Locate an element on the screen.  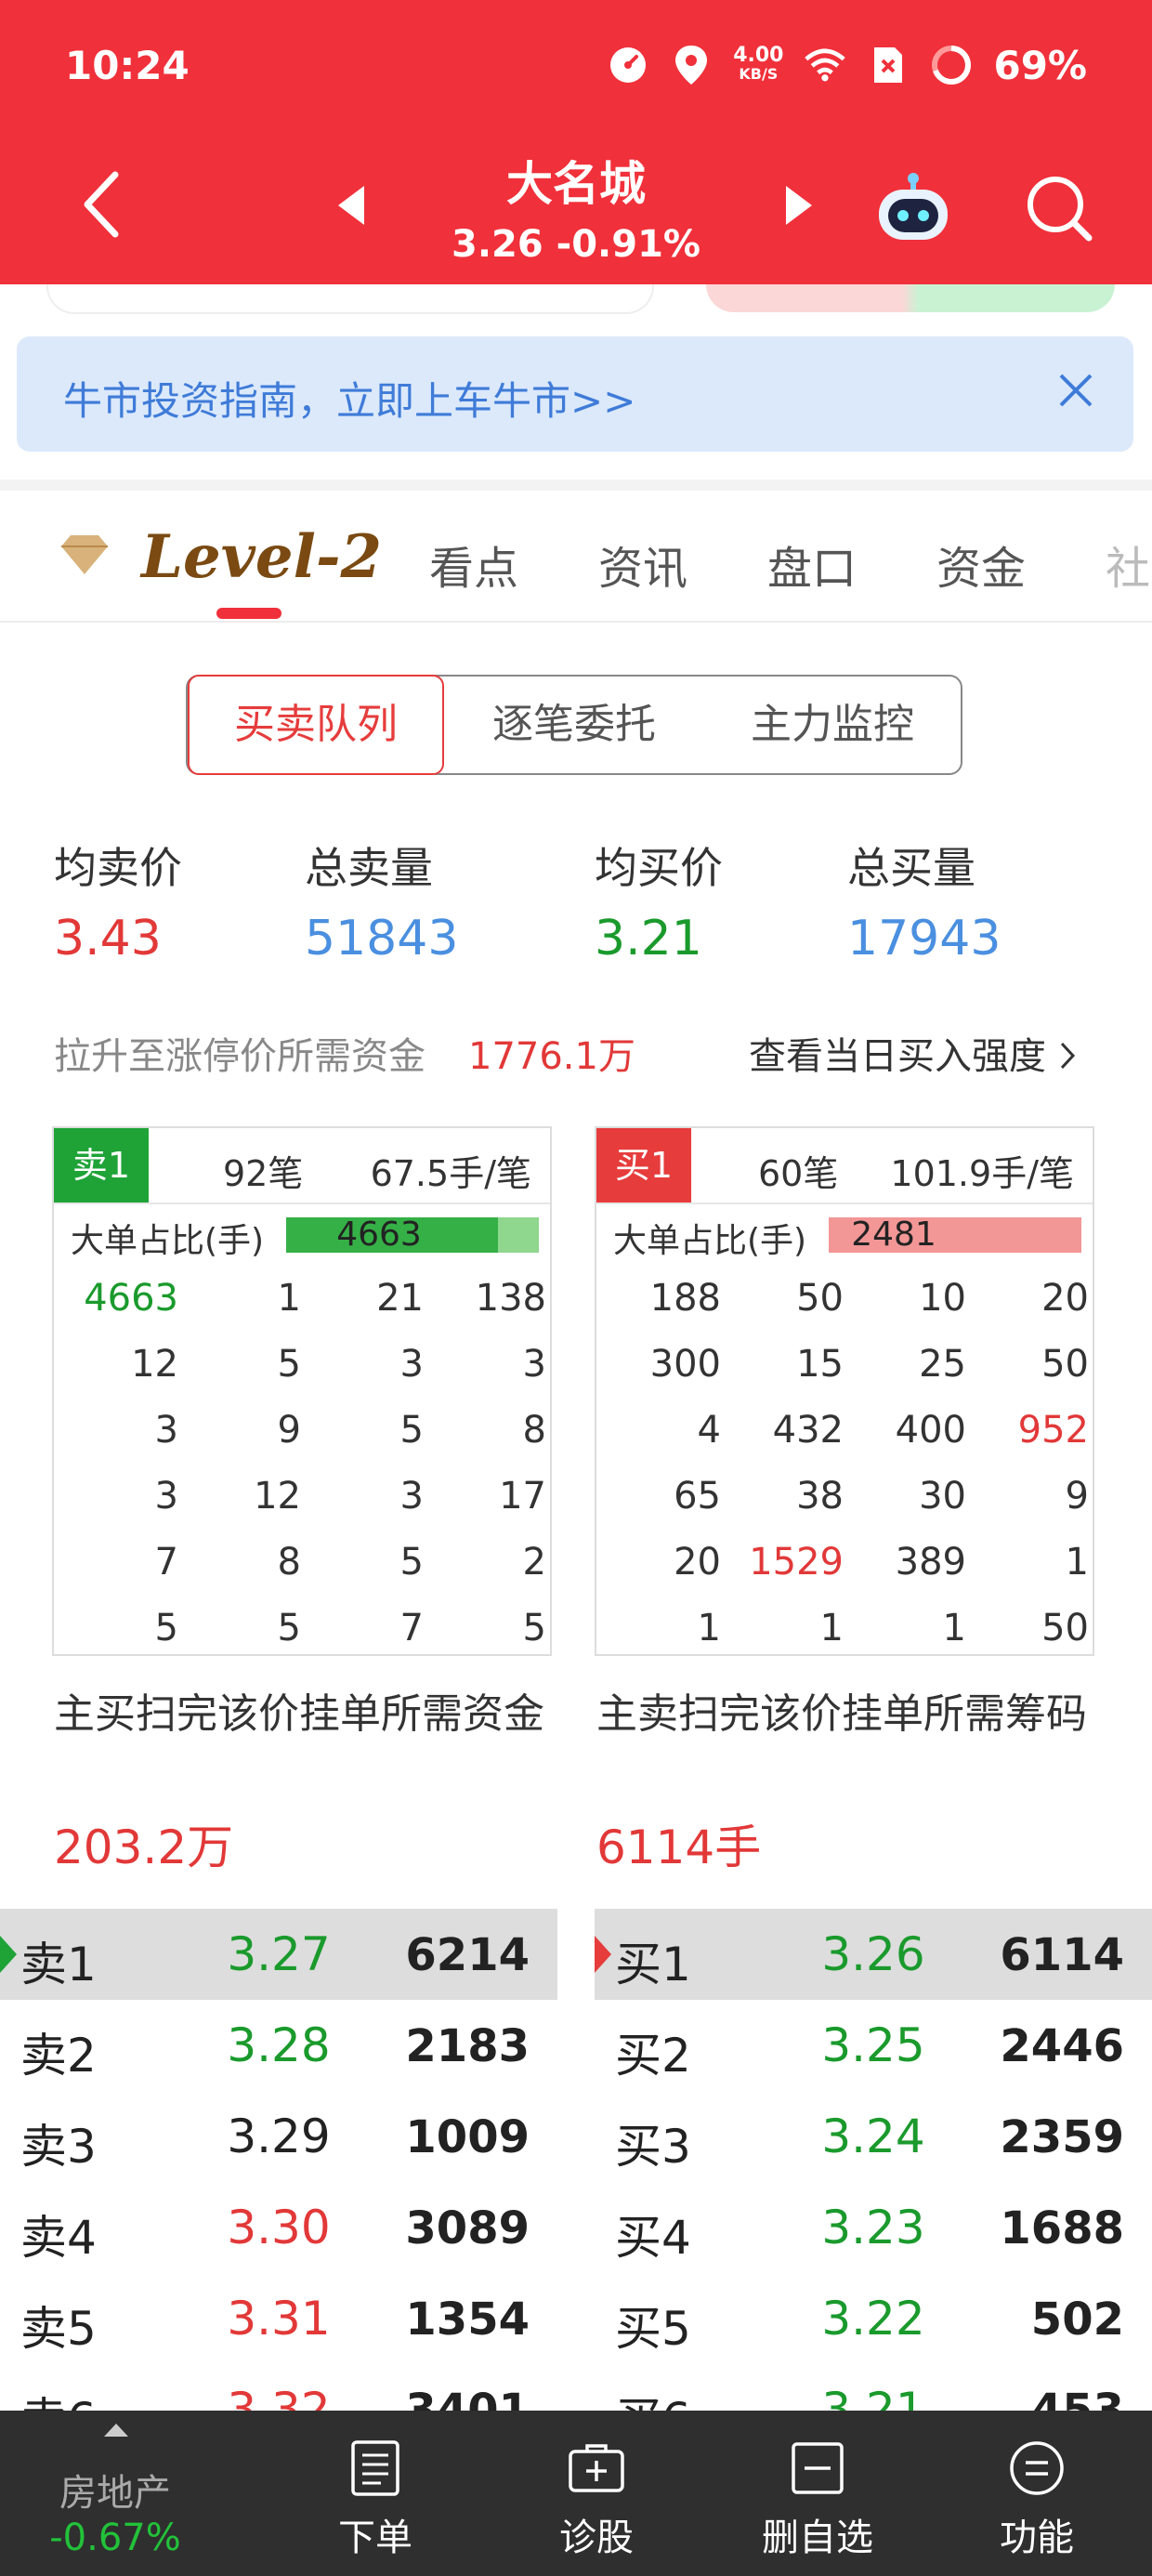
queue-segment-control: 买卖队列 逐笔委托 主力监控 is located at coordinates (574, 725).